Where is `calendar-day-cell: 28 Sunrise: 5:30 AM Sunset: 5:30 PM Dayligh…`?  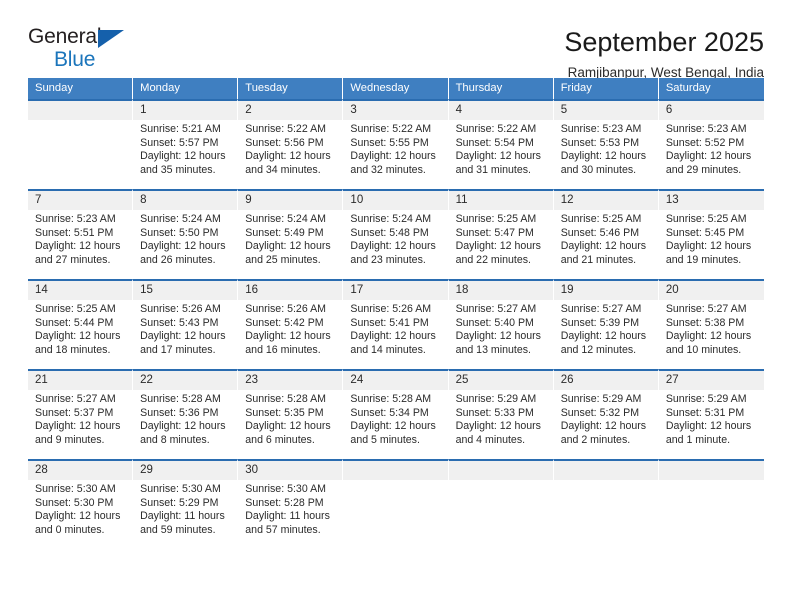 calendar-day-cell: 28 Sunrise: 5:30 AM Sunset: 5:30 PM Dayligh… is located at coordinates (81, 506).